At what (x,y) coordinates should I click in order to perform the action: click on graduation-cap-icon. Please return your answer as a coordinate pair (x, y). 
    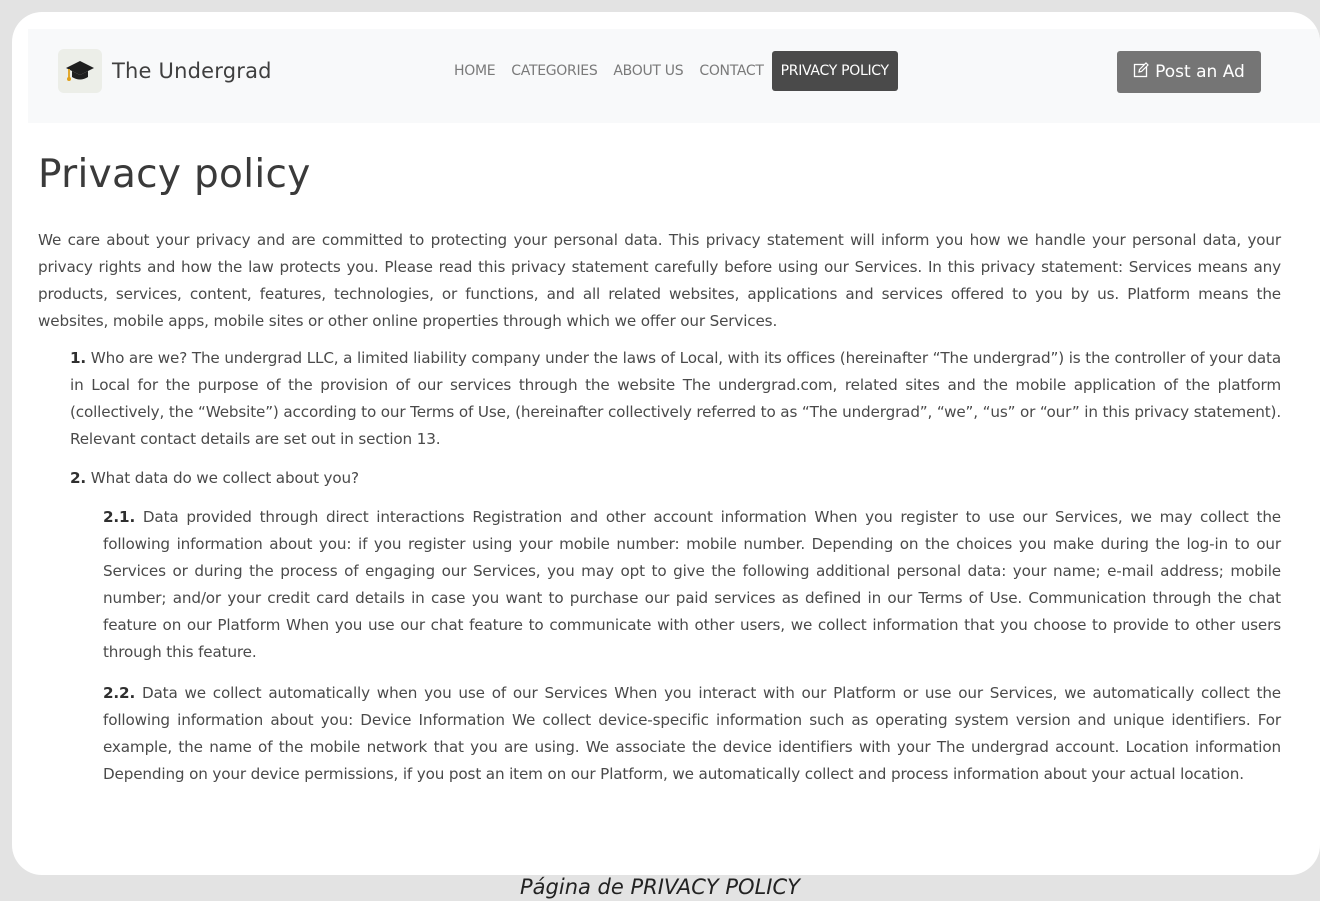
    Looking at the image, I should click on (80, 71).